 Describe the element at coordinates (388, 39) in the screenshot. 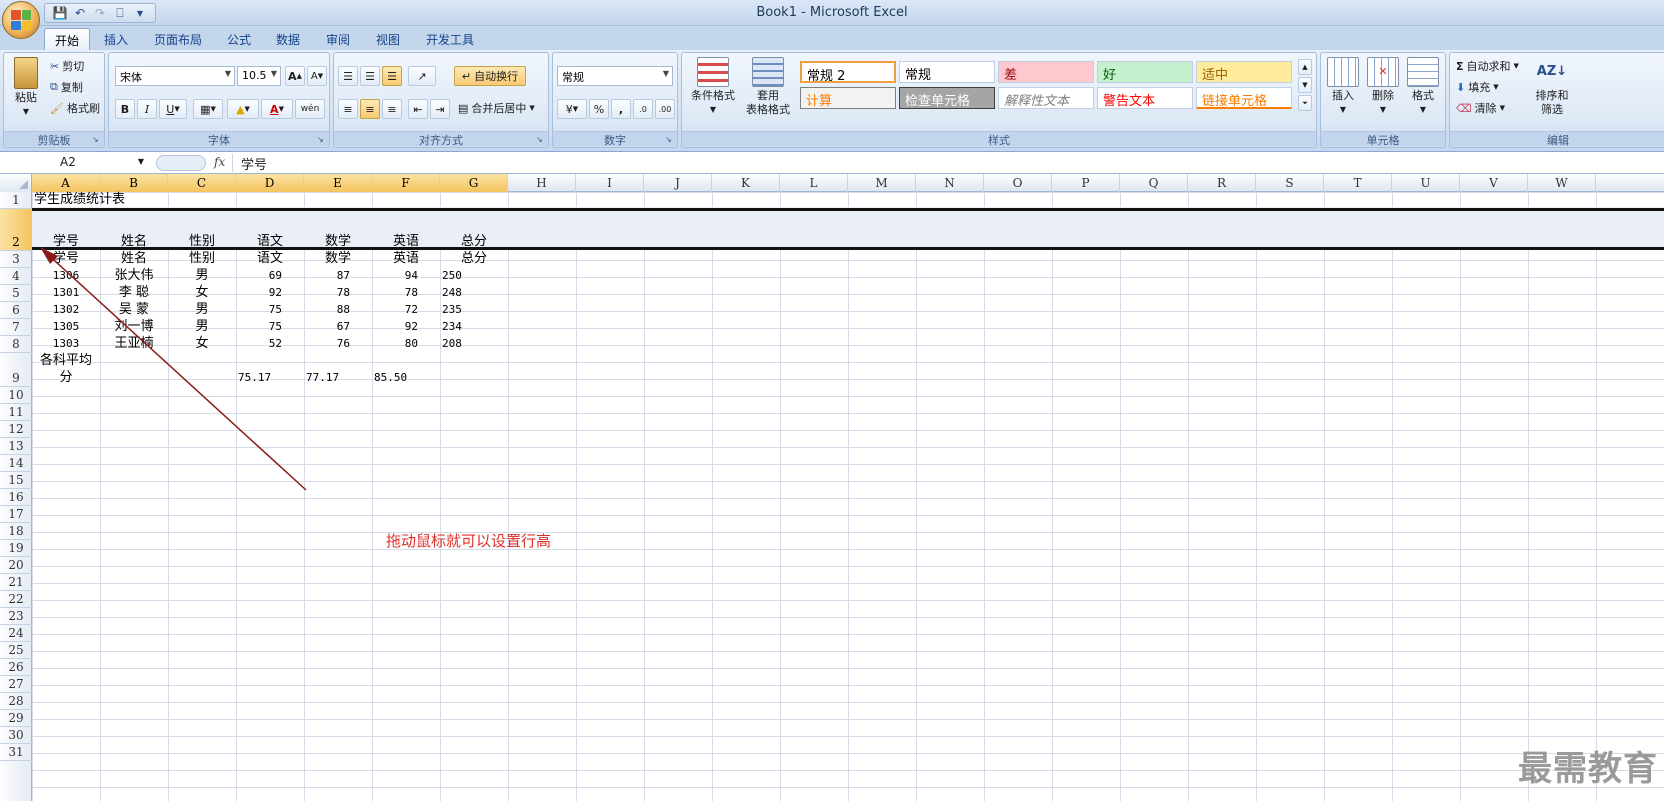

I see `tab-view: 视图` at that location.